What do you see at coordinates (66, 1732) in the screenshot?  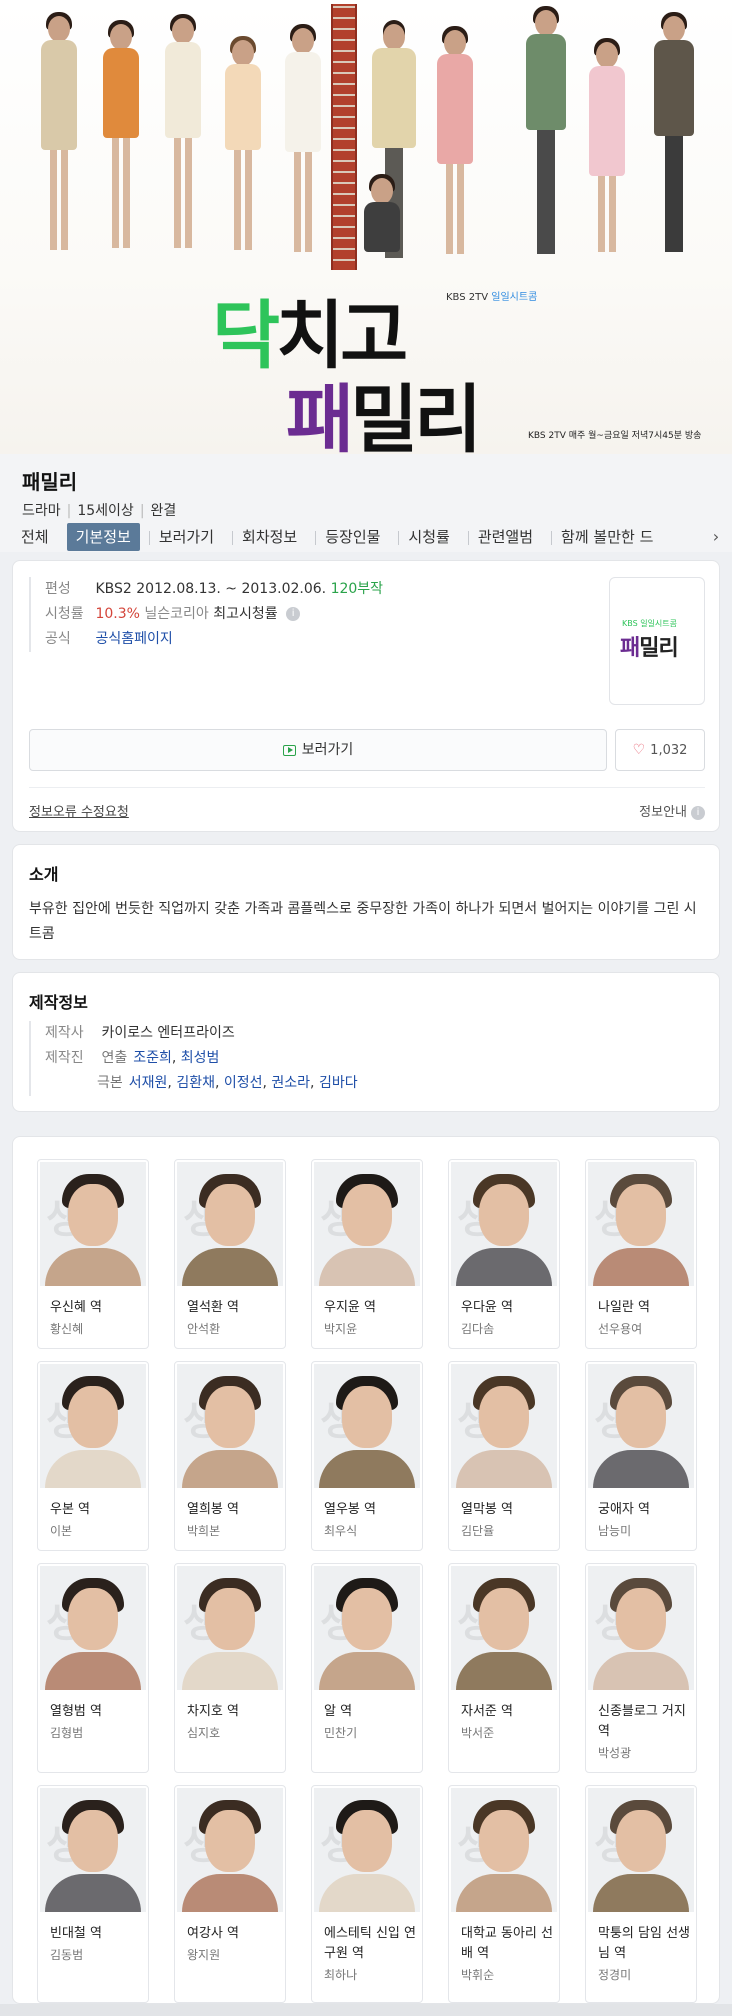 I see `cast-actor: 김형범` at bounding box center [66, 1732].